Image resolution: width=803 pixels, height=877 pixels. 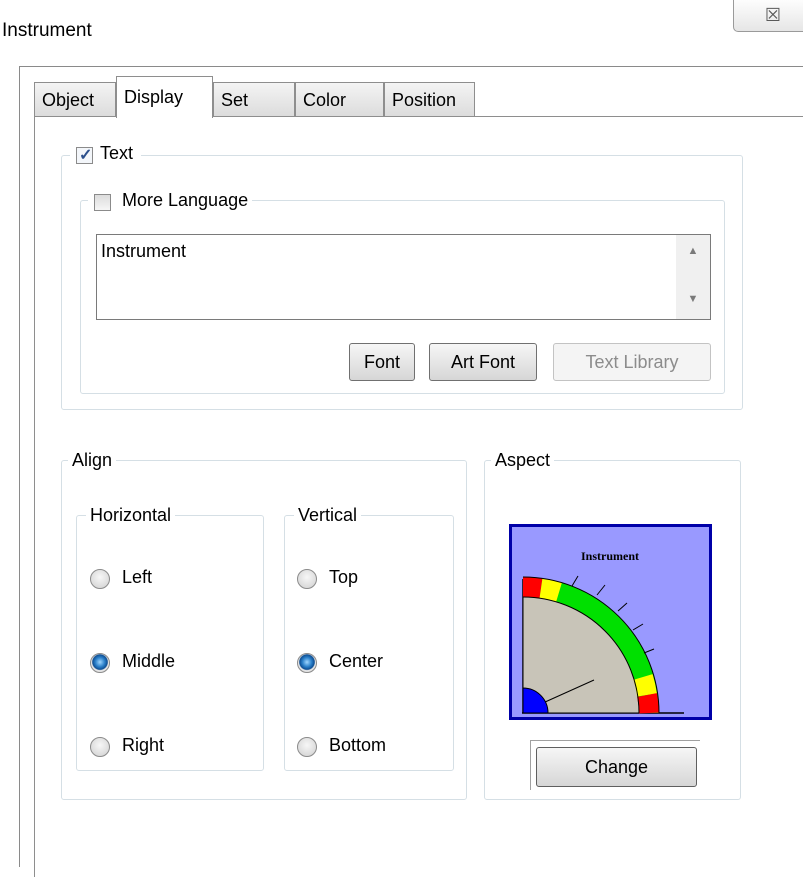 I want to click on scroll-up-icon: ▲, so click(x=693, y=251).